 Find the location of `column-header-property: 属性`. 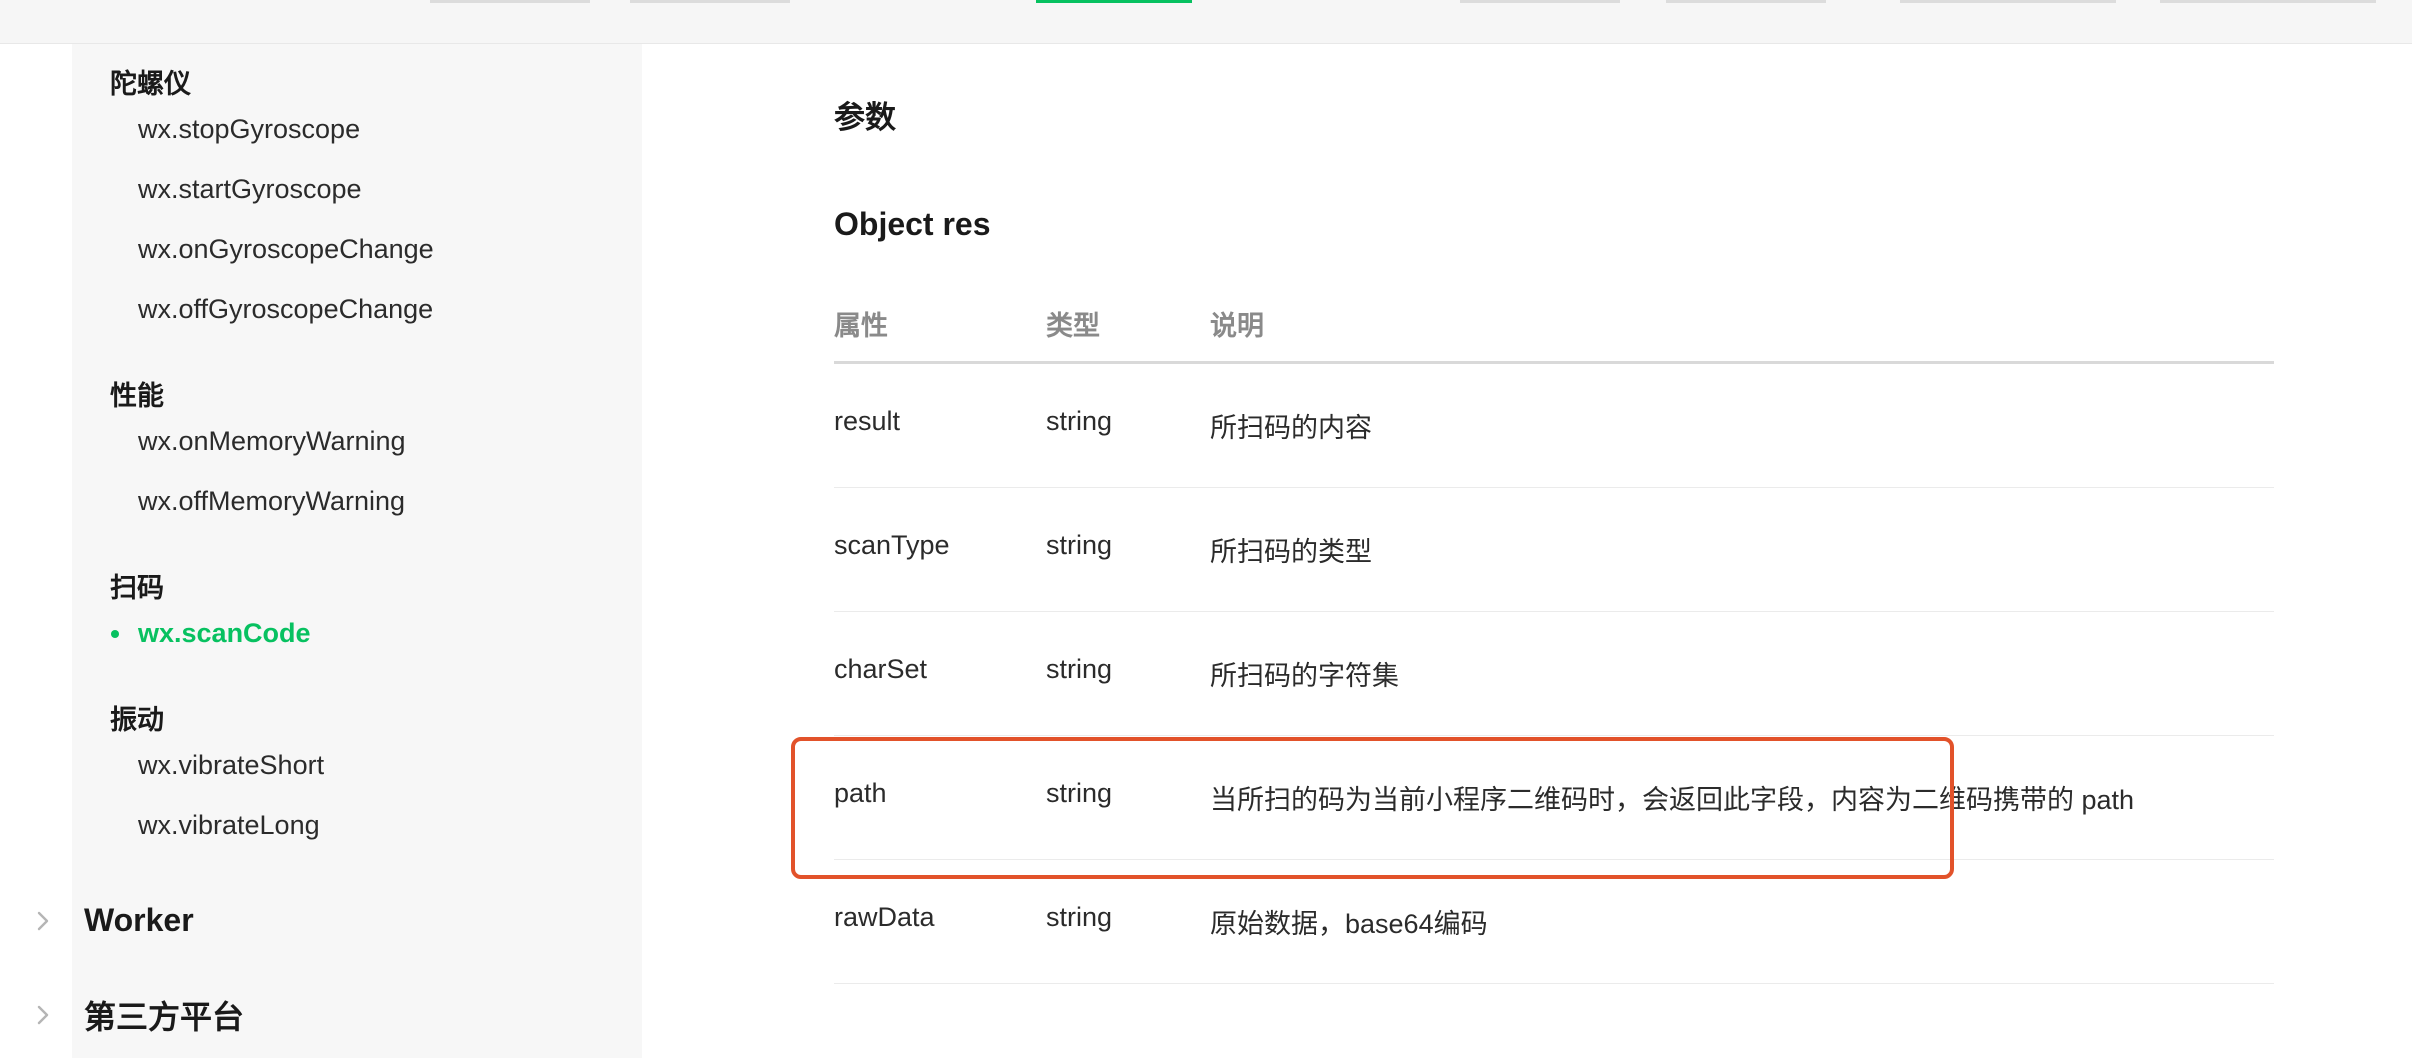

column-header-property: 属性 is located at coordinates (861, 326).